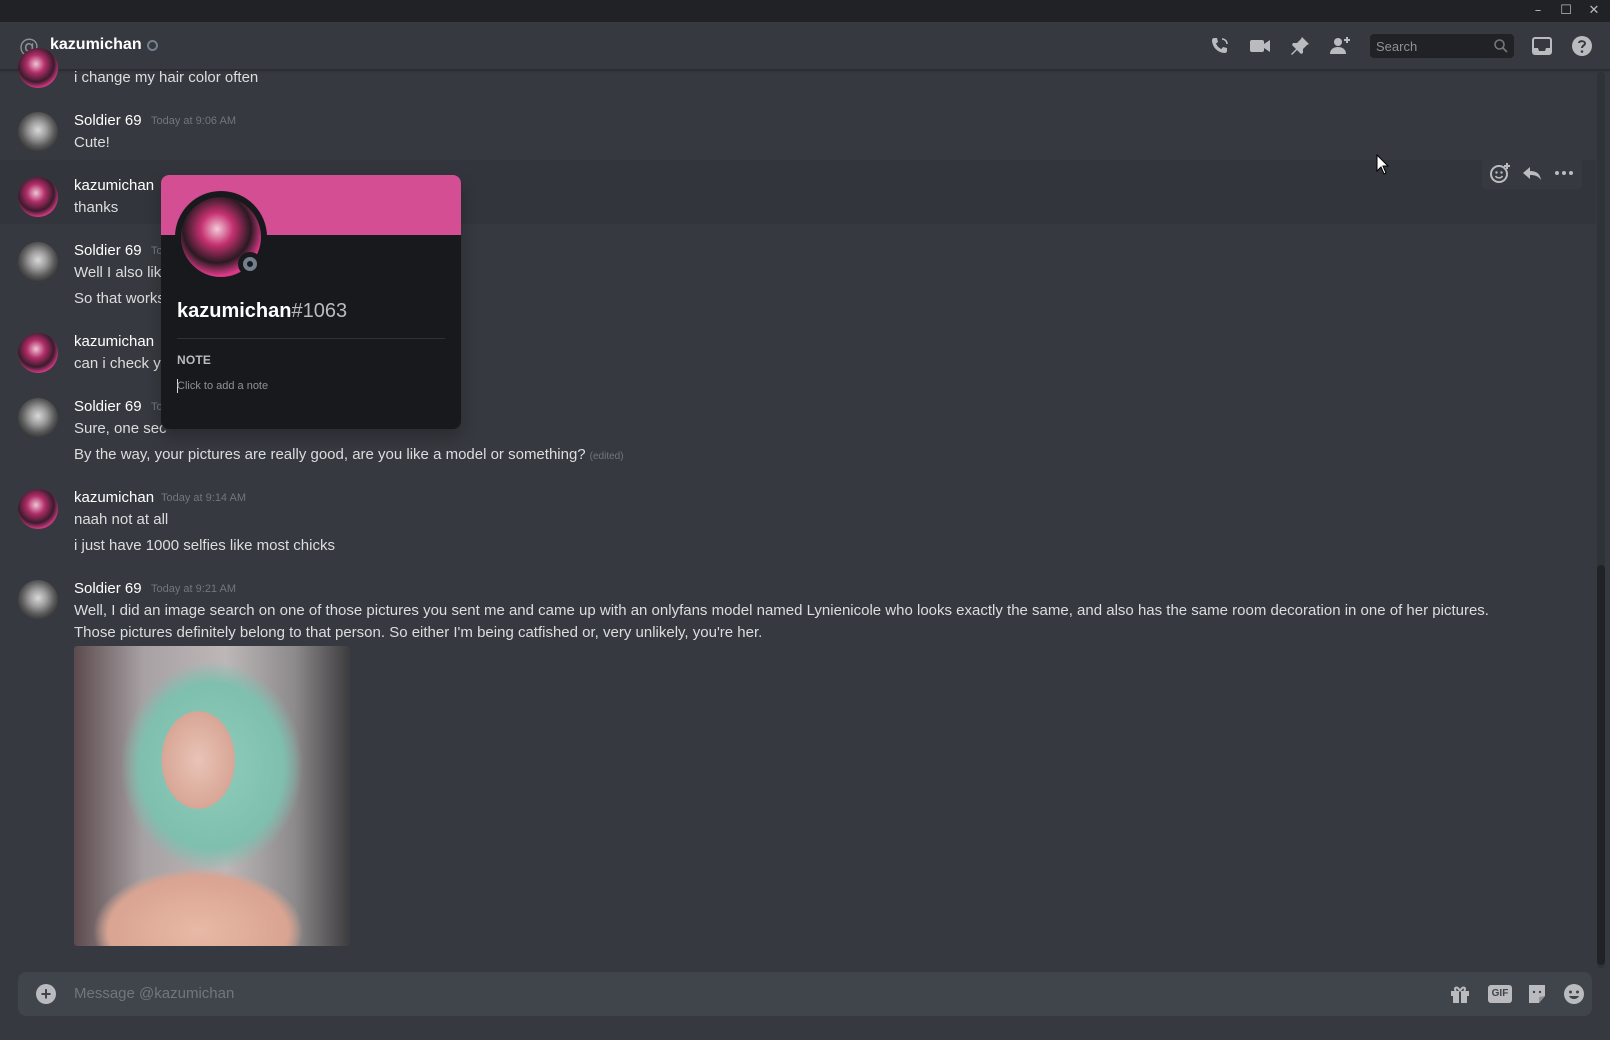  I want to click on edited-indicator: (edited), so click(606, 456).